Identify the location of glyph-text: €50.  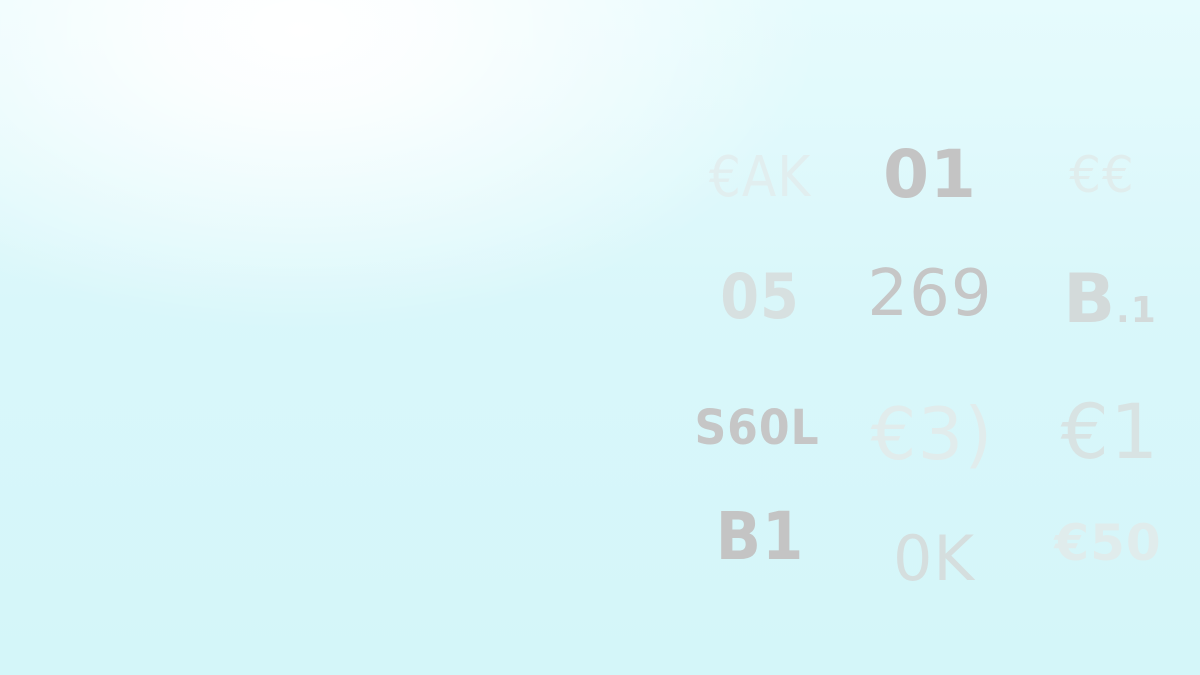
(1108, 543).